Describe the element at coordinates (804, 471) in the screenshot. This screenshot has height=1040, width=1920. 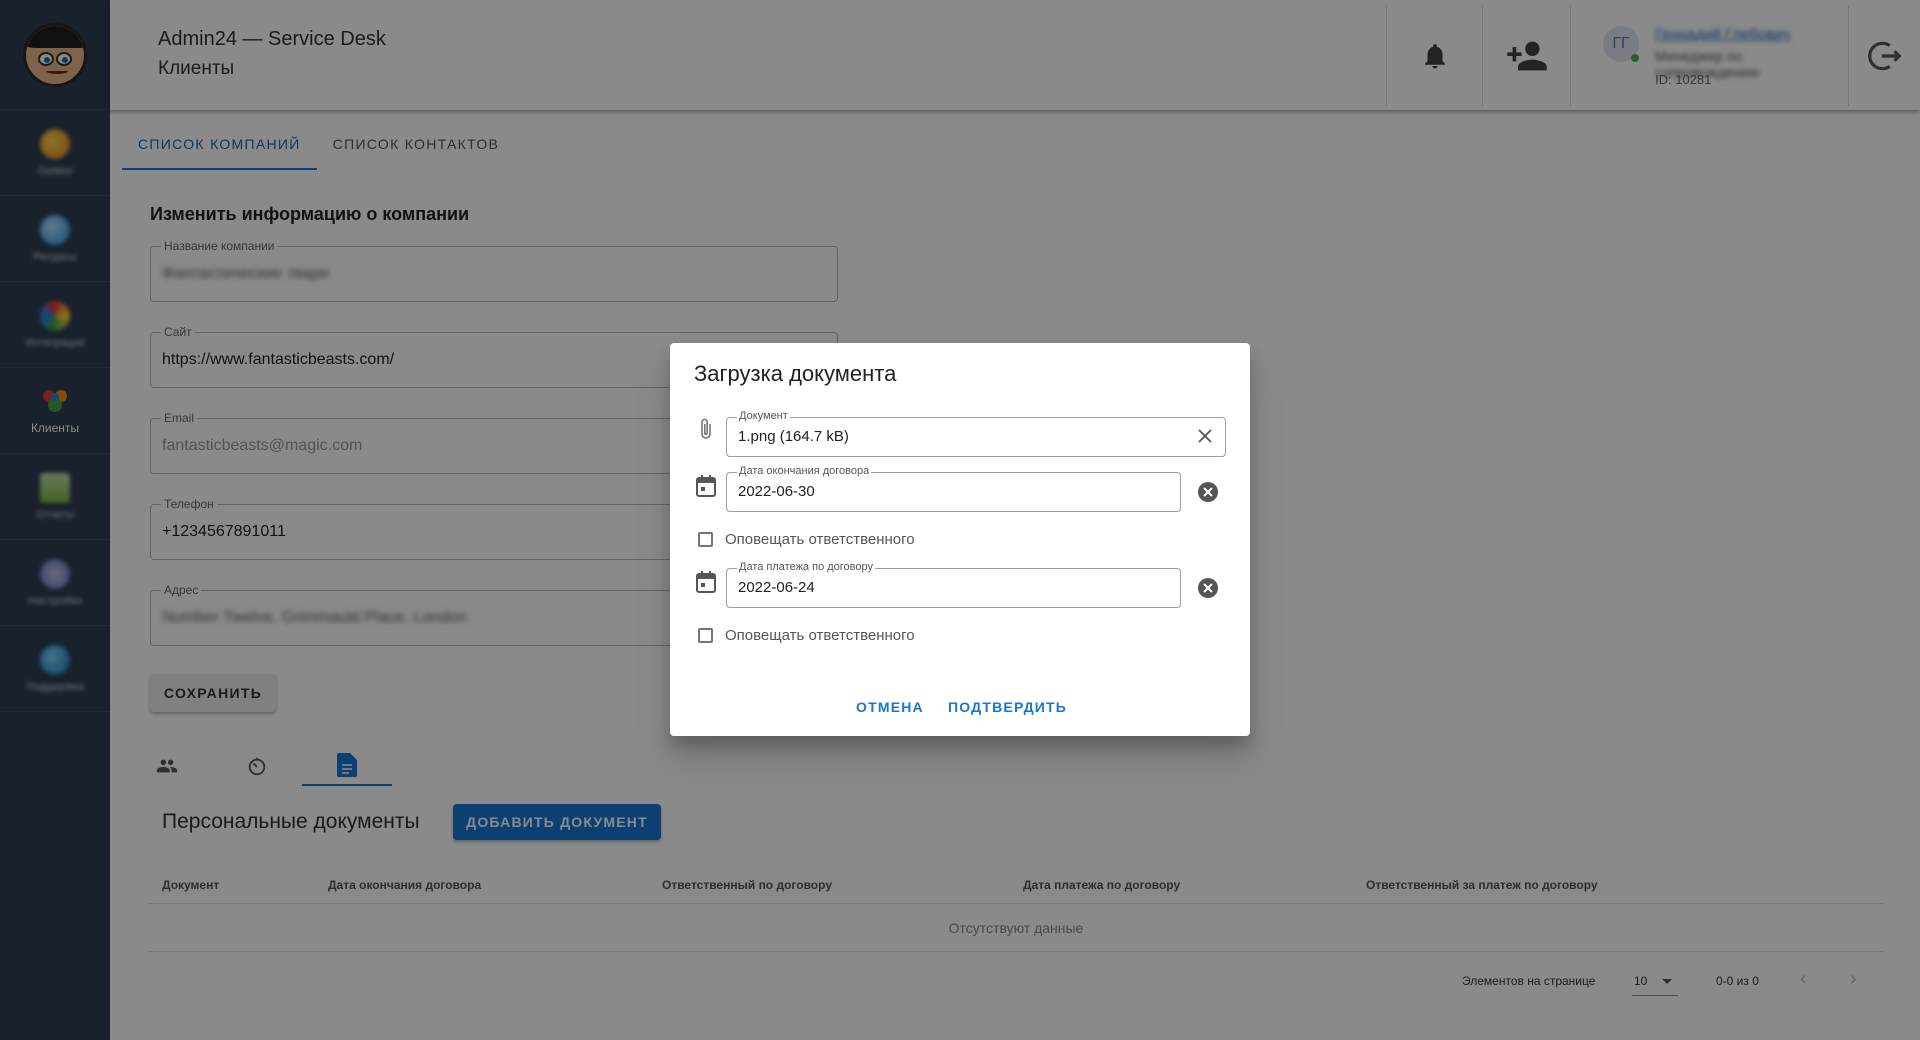
I see `field-label: Дата окончания договора` at that location.